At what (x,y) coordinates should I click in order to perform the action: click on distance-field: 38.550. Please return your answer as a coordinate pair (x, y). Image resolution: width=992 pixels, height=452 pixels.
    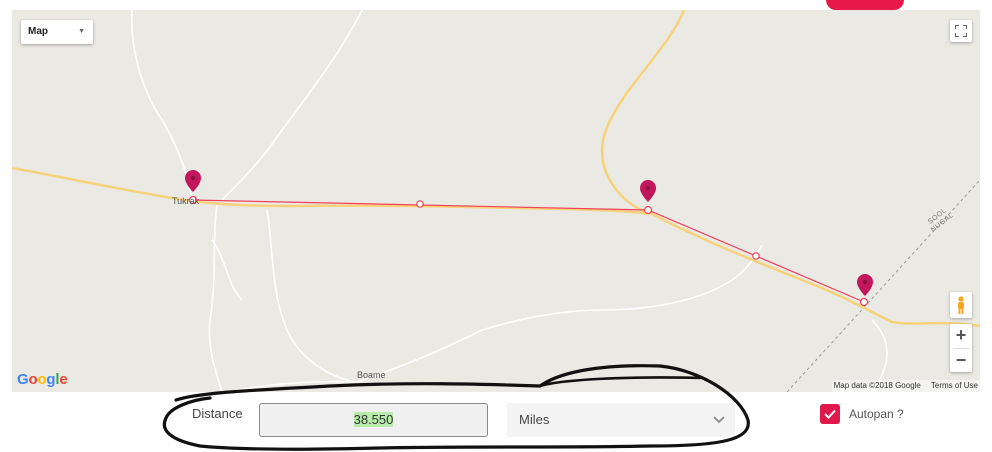
    Looking at the image, I should click on (373, 420).